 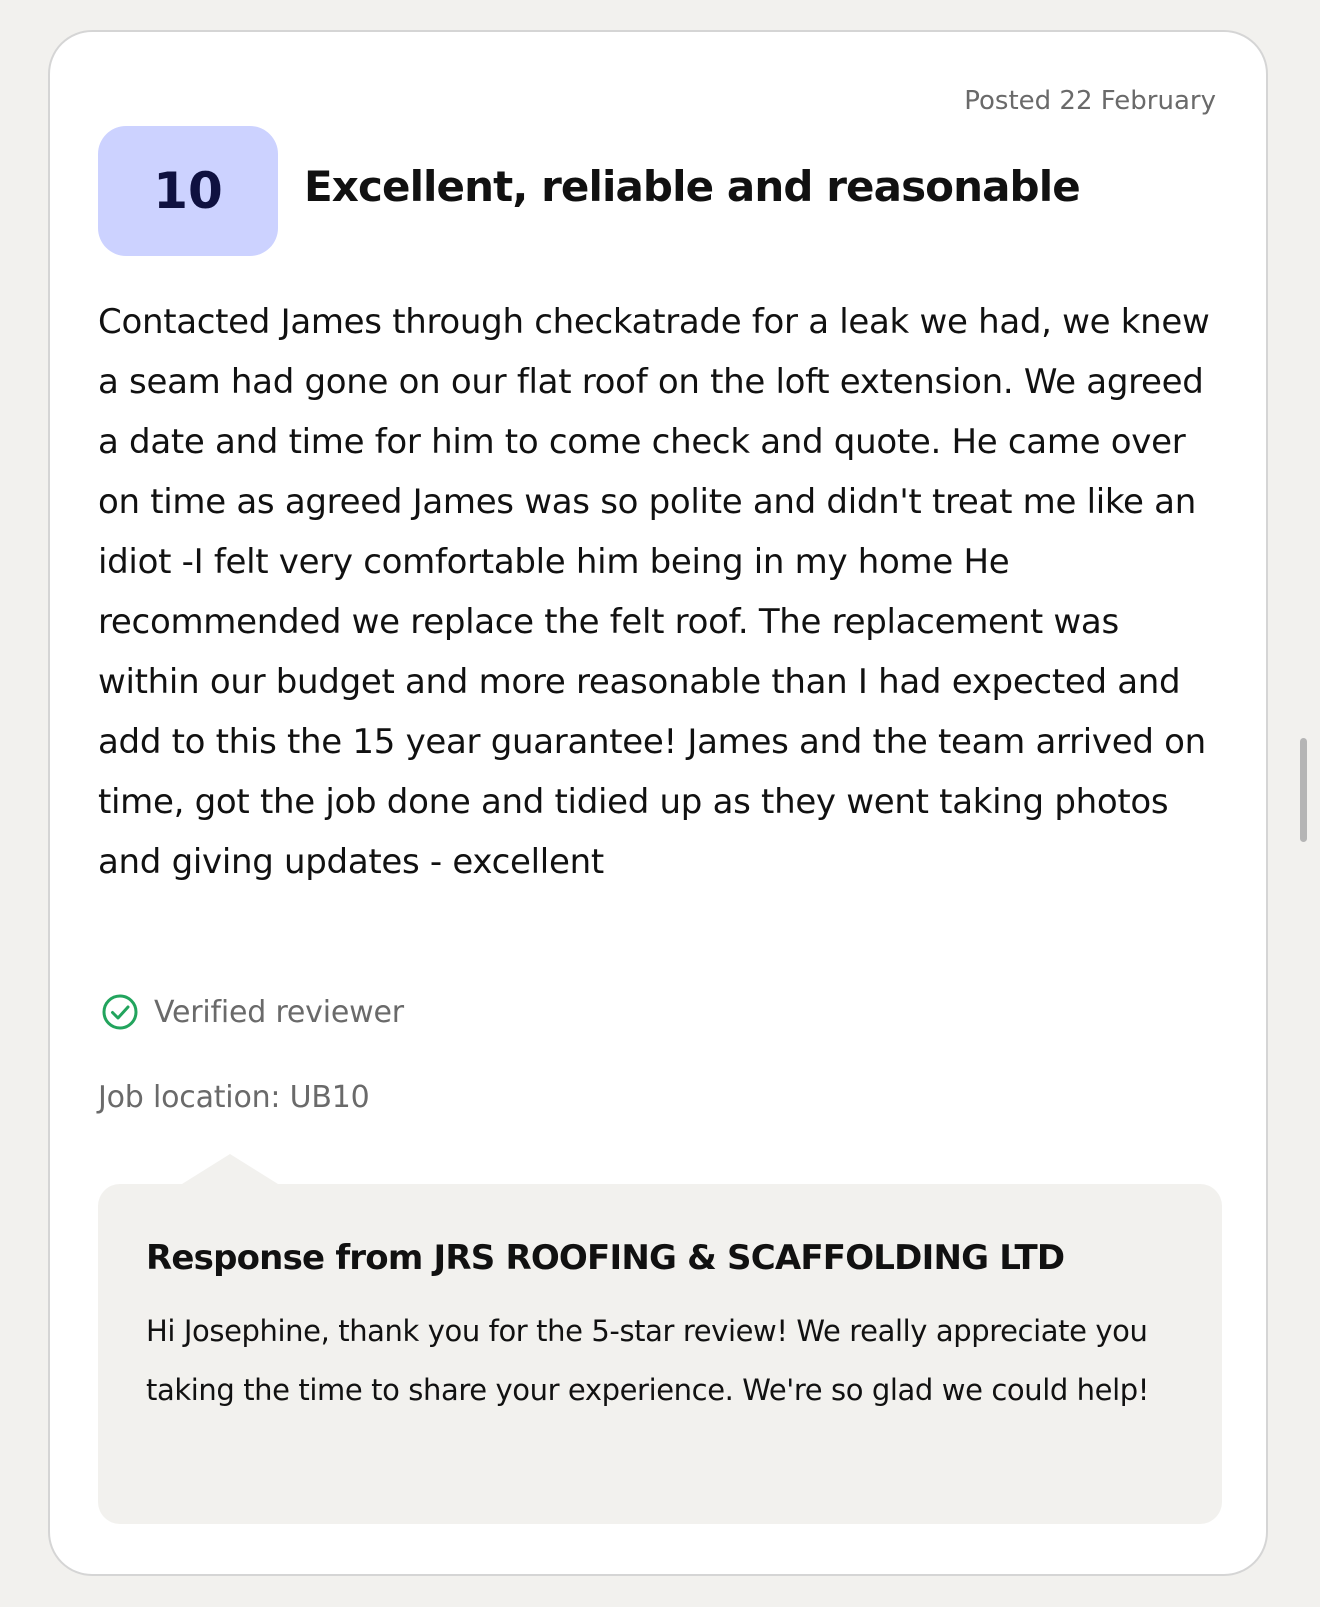 I want to click on verified-reviewer-label: Verified reviewer, so click(x=279, y=1012).